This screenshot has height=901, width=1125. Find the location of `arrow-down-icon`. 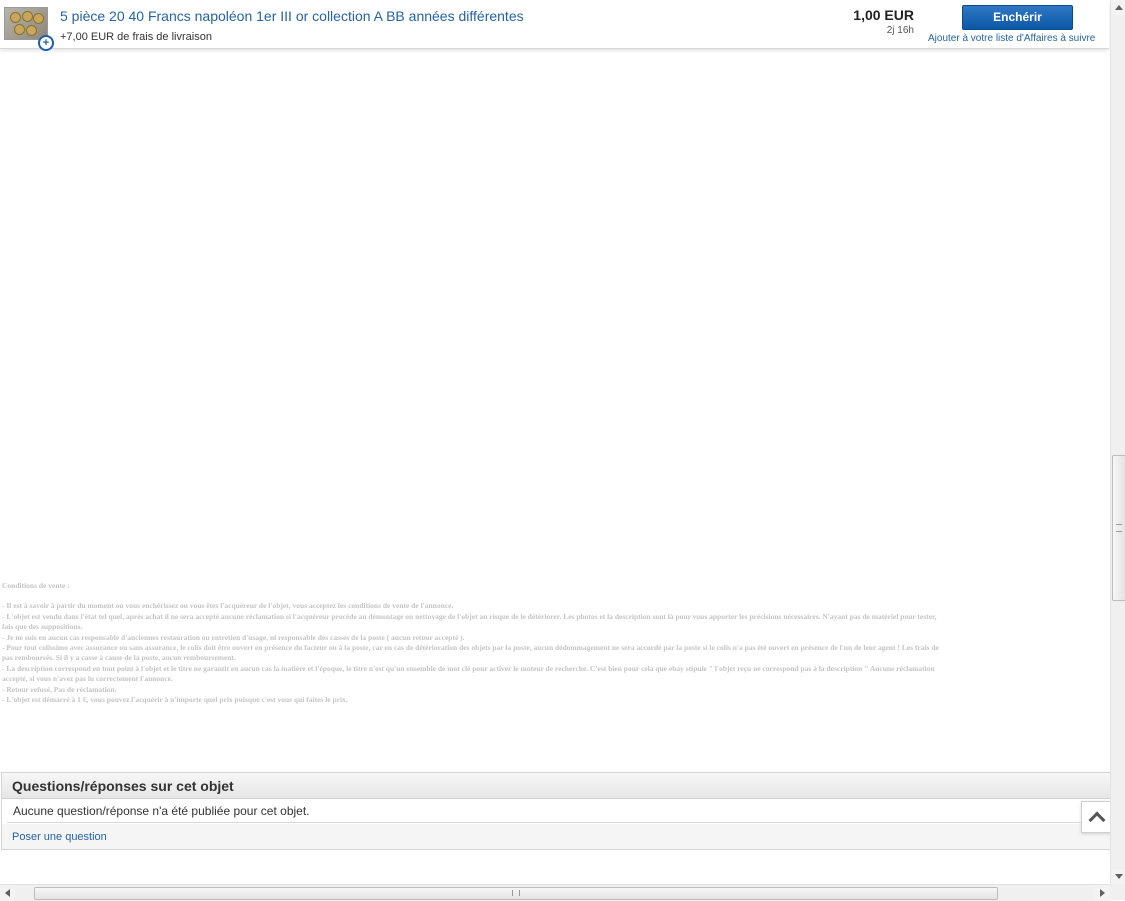

arrow-down-icon is located at coordinates (1119, 876).